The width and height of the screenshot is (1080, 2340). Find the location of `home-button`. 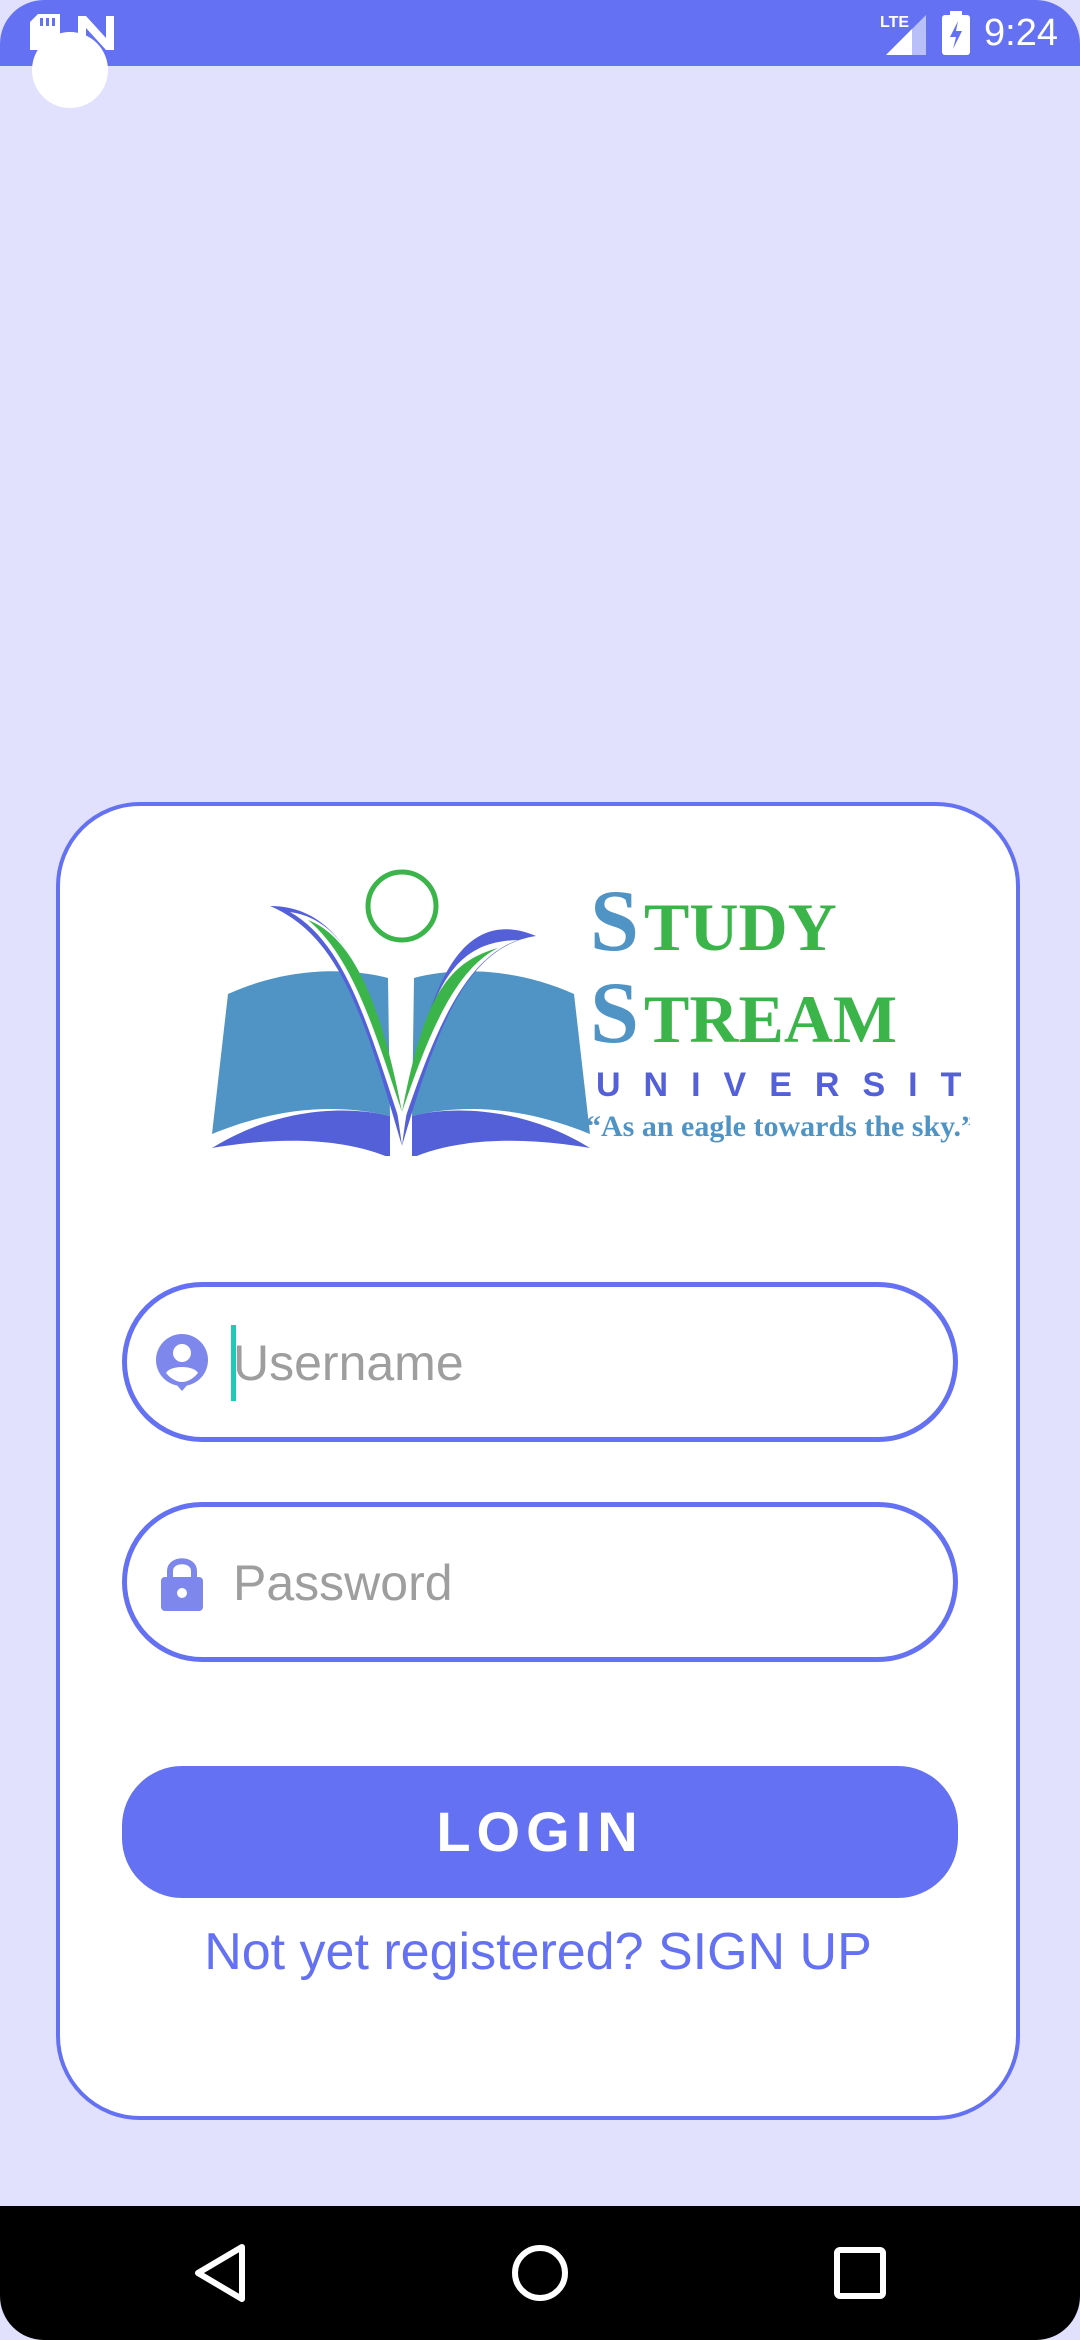

home-button is located at coordinates (540, 2273).